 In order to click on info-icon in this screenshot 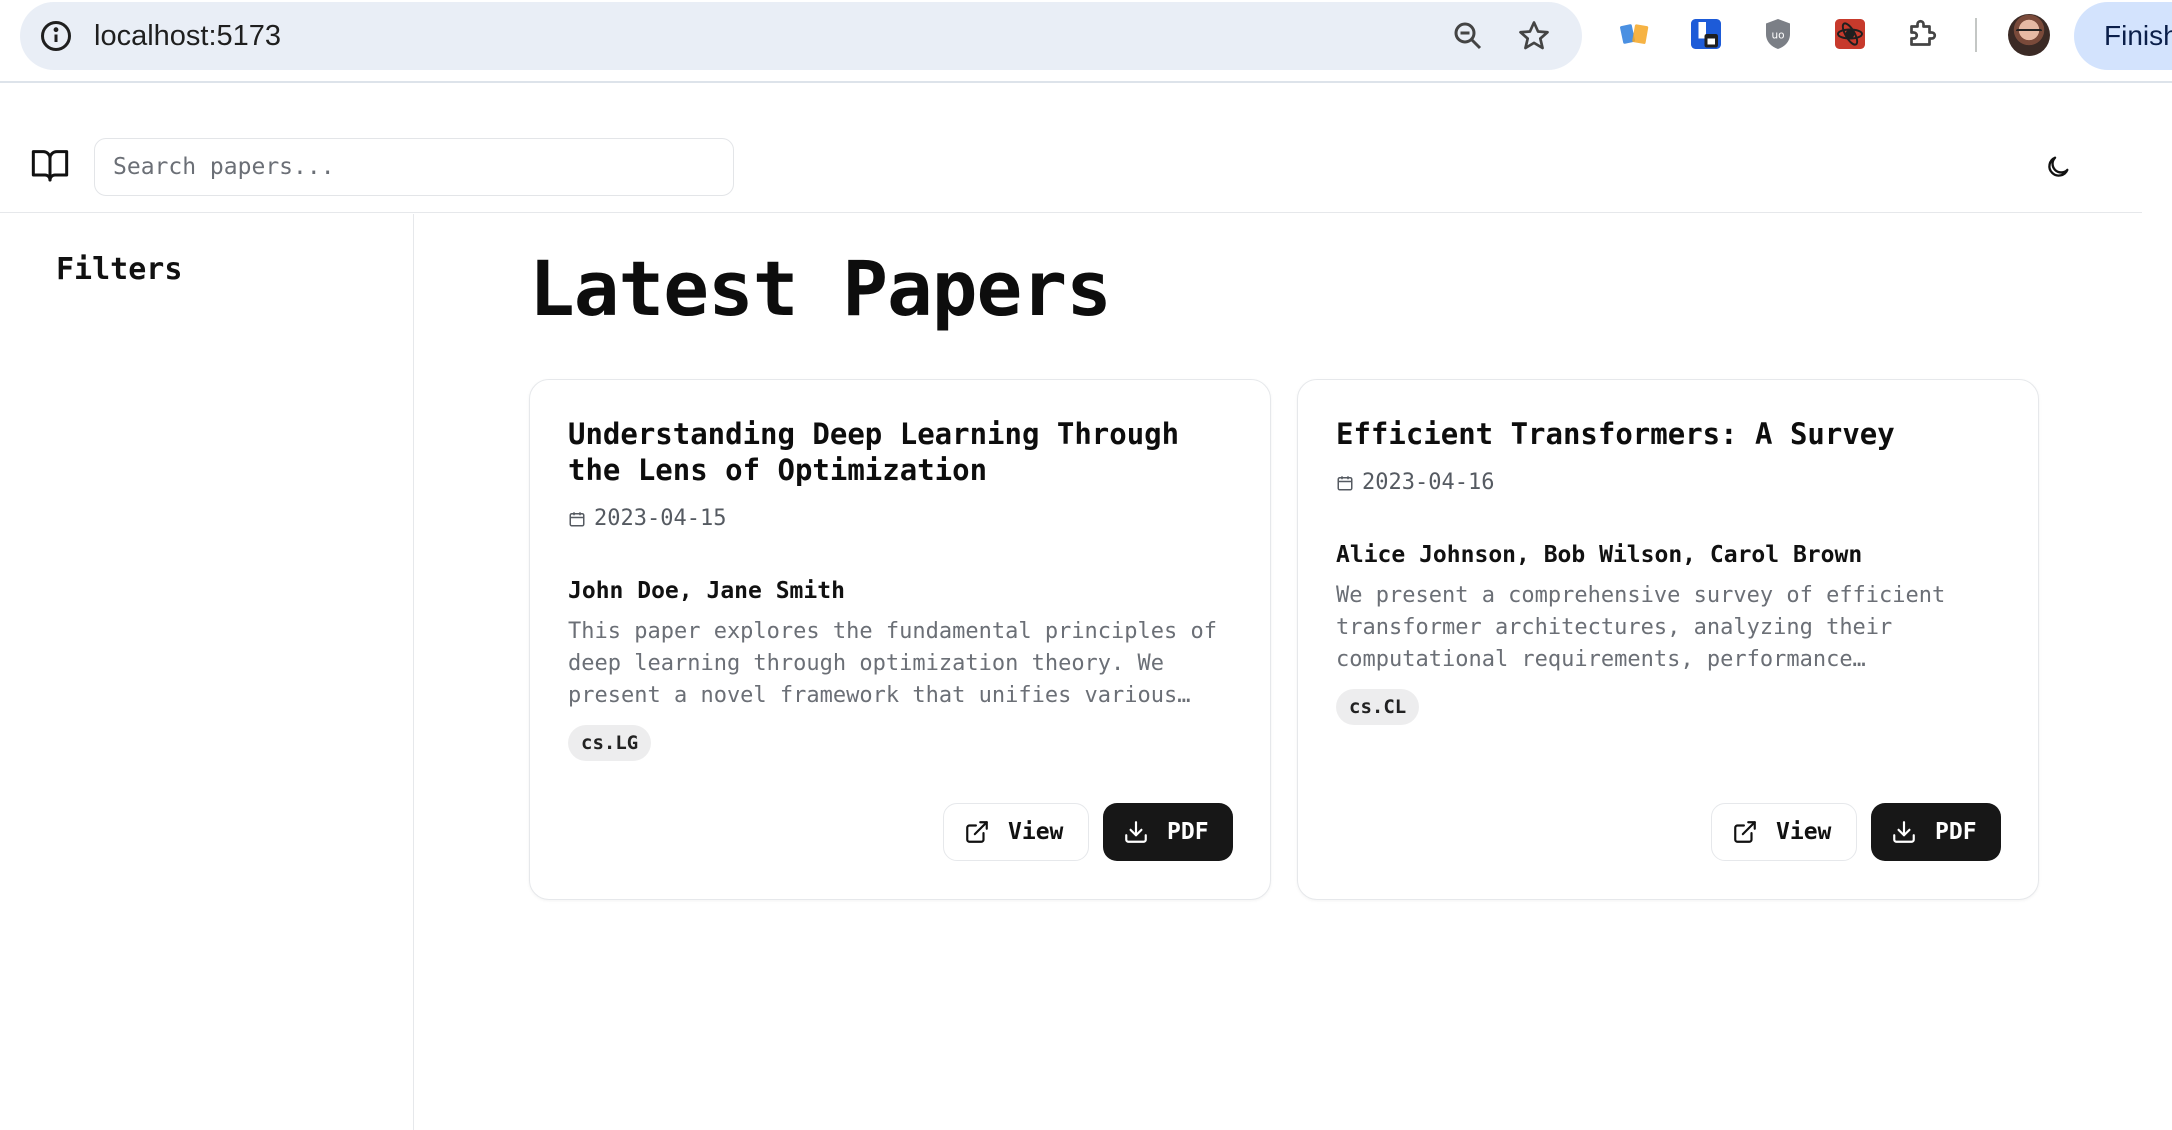, I will do `click(56, 36)`.